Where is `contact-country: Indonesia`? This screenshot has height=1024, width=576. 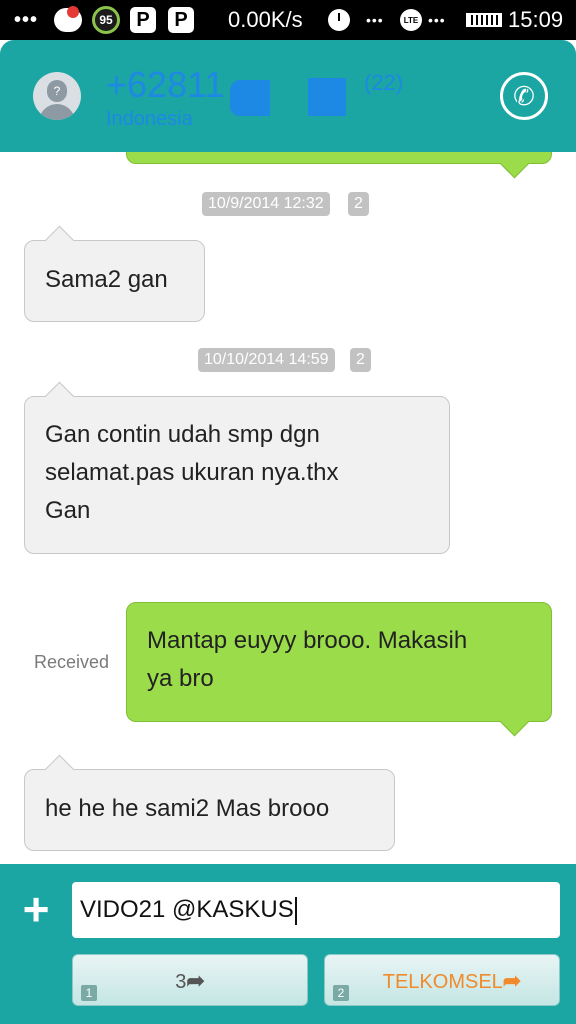 contact-country: Indonesia is located at coordinates (149, 119).